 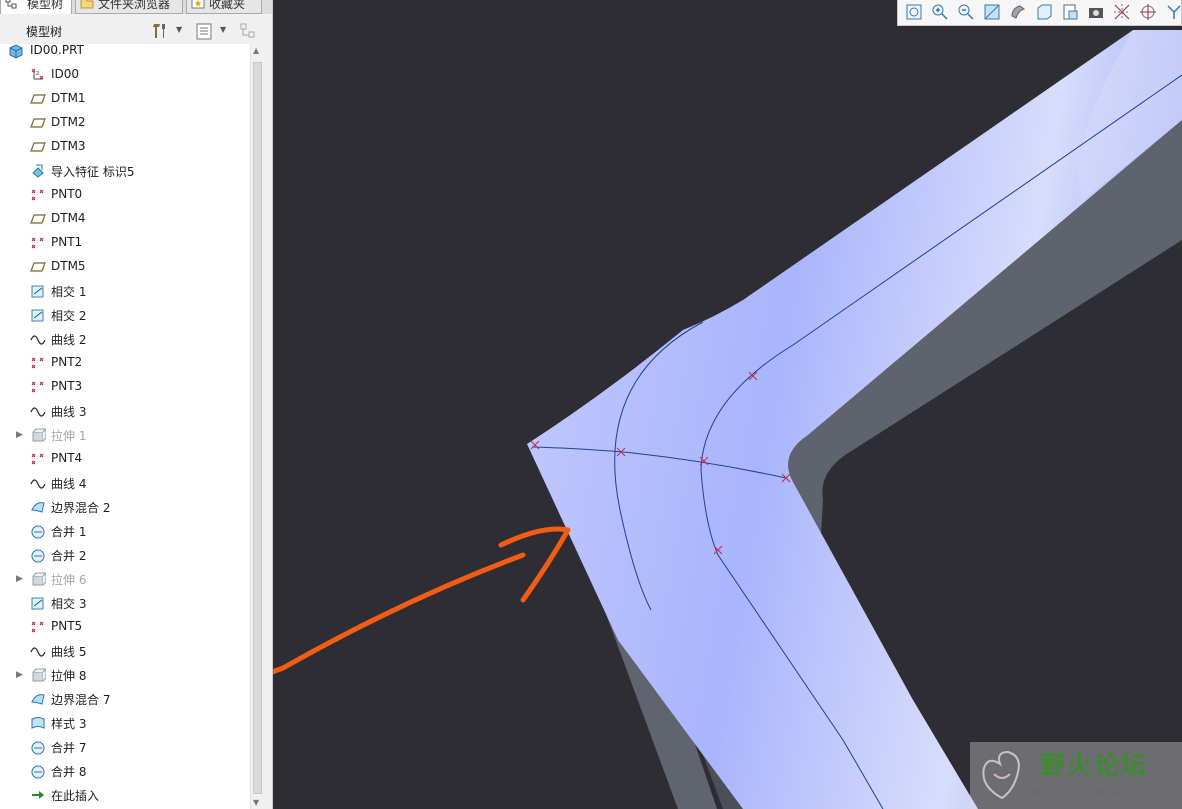 I want to click on style-icon, so click(x=38, y=723).